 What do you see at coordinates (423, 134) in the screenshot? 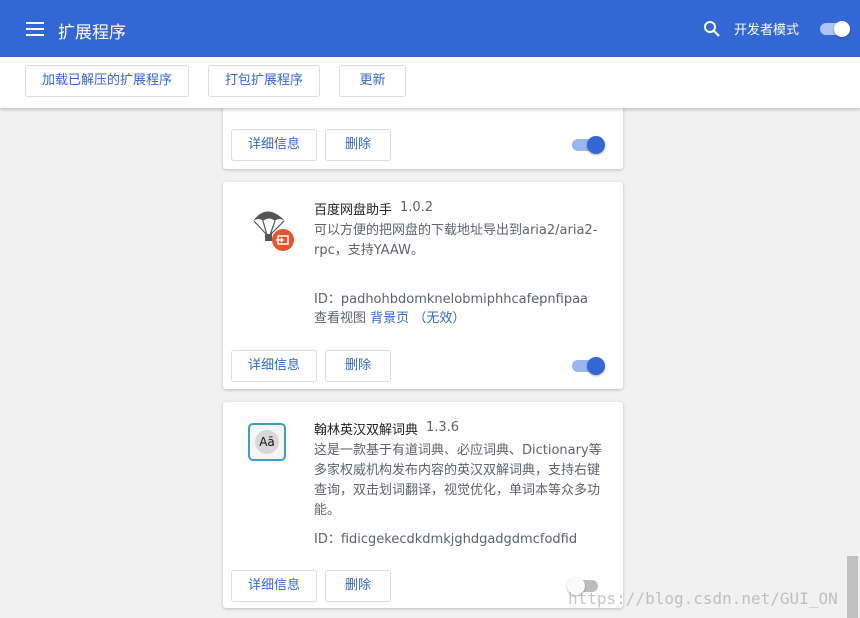
I see `extension-card: 详细信息 删除` at bounding box center [423, 134].